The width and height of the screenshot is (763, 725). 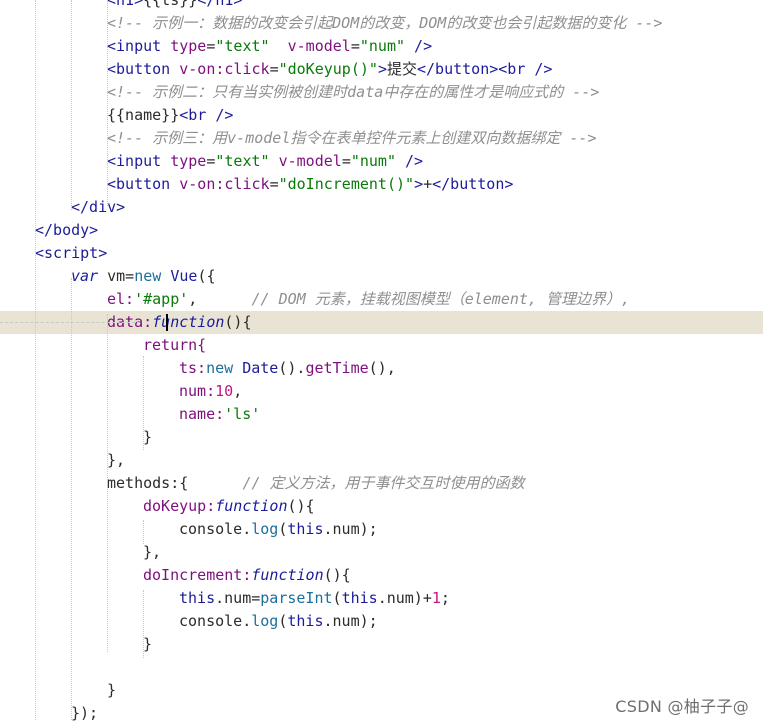 What do you see at coordinates (224, 184) in the screenshot?
I see `code-token: v-on:click` at bounding box center [224, 184].